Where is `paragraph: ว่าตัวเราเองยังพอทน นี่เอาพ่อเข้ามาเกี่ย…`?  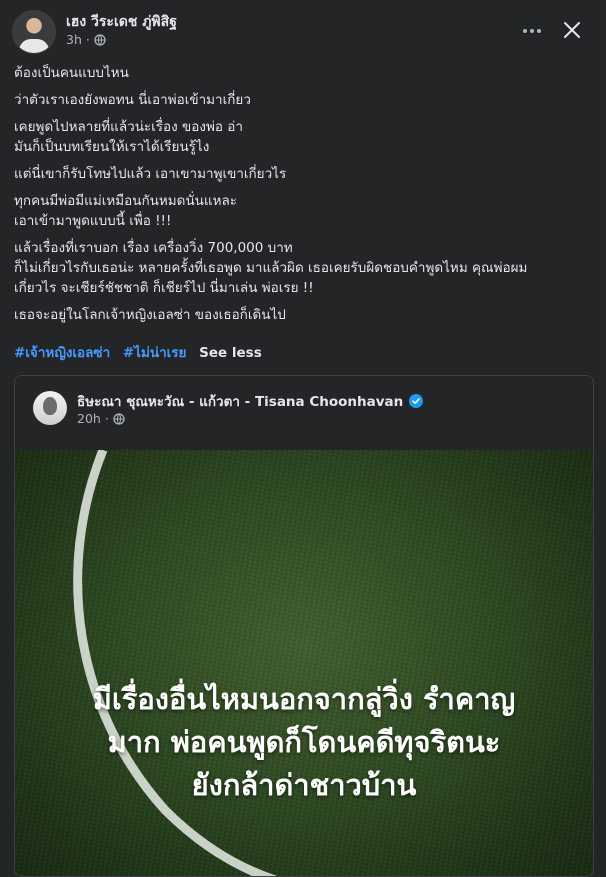 paragraph: ว่าตัวเราเองยังพอทน นี่เอาพ่อเข้ามาเกี่ย… is located at coordinates (132, 100).